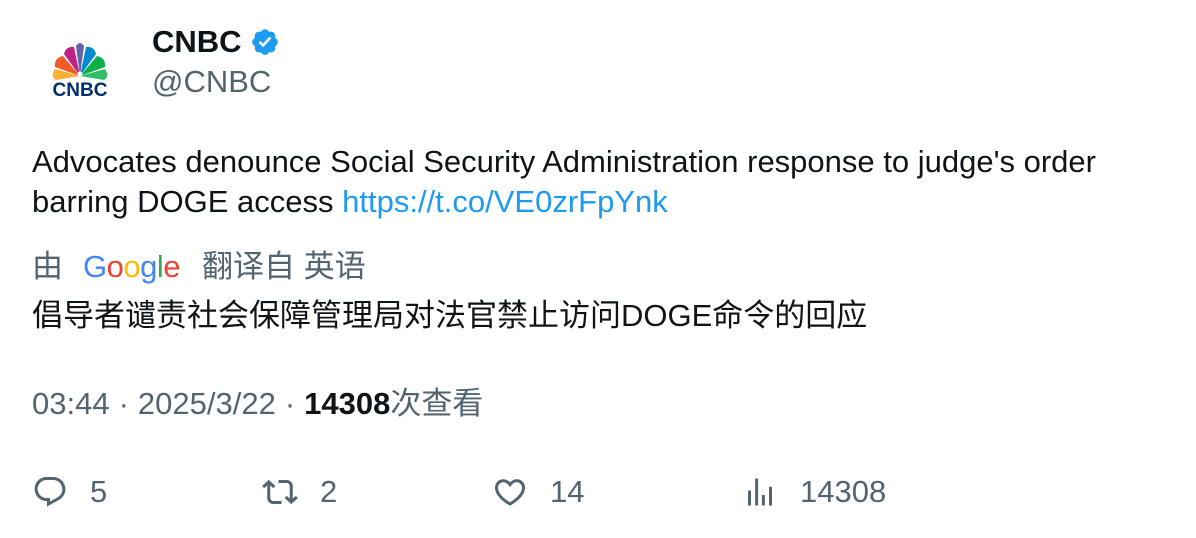 The image size is (1196, 538). Describe the element at coordinates (760, 492) in the screenshot. I see `analytics-icon` at that location.